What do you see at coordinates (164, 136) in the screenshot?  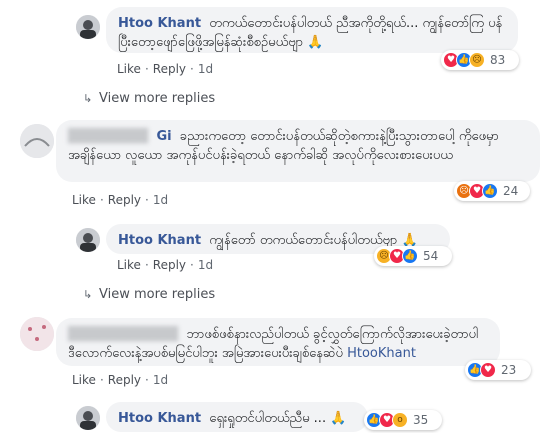 I see `comment-author-visible: Gi` at bounding box center [164, 136].